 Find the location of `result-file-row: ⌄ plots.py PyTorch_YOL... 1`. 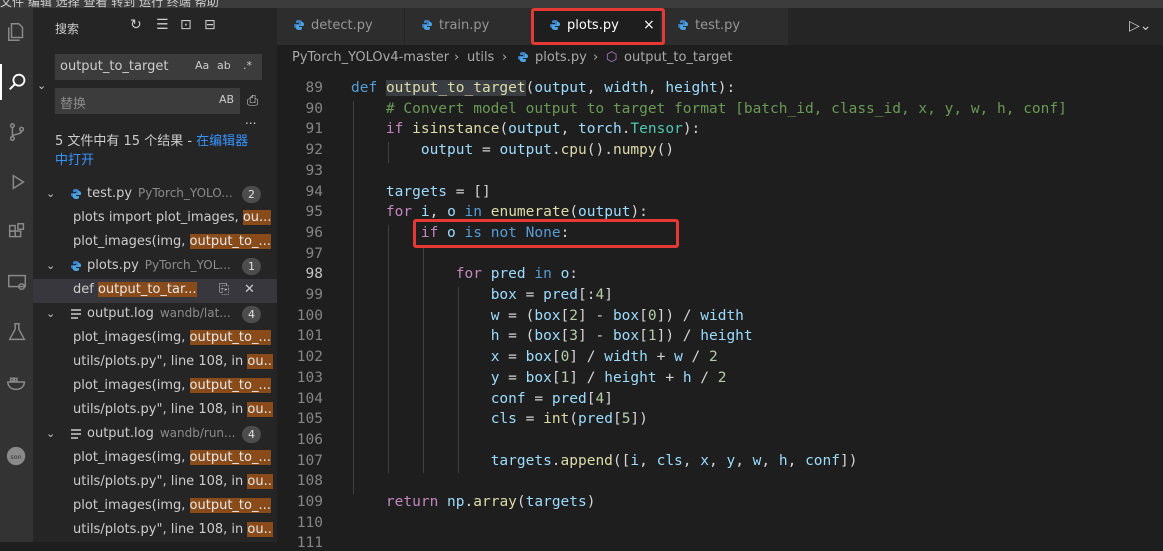

result-file-row: ⌄ plots.py PyTorch_YOL... 1 is located at coordinates (155, 267).